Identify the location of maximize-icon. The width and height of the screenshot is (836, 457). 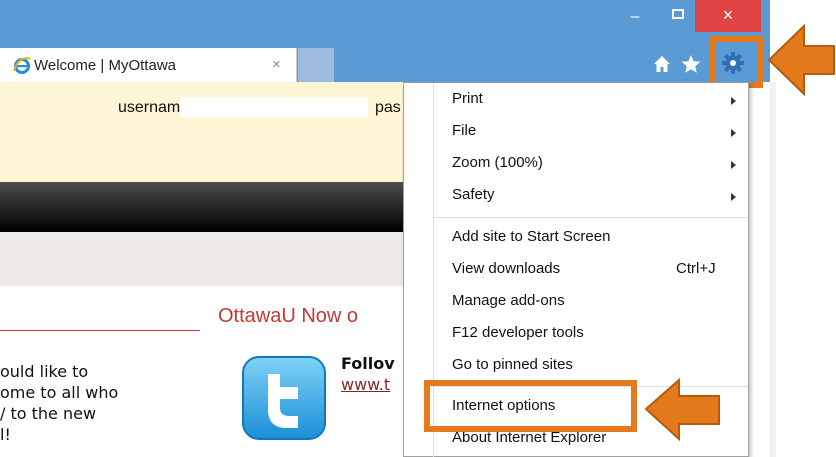
(678, 14).